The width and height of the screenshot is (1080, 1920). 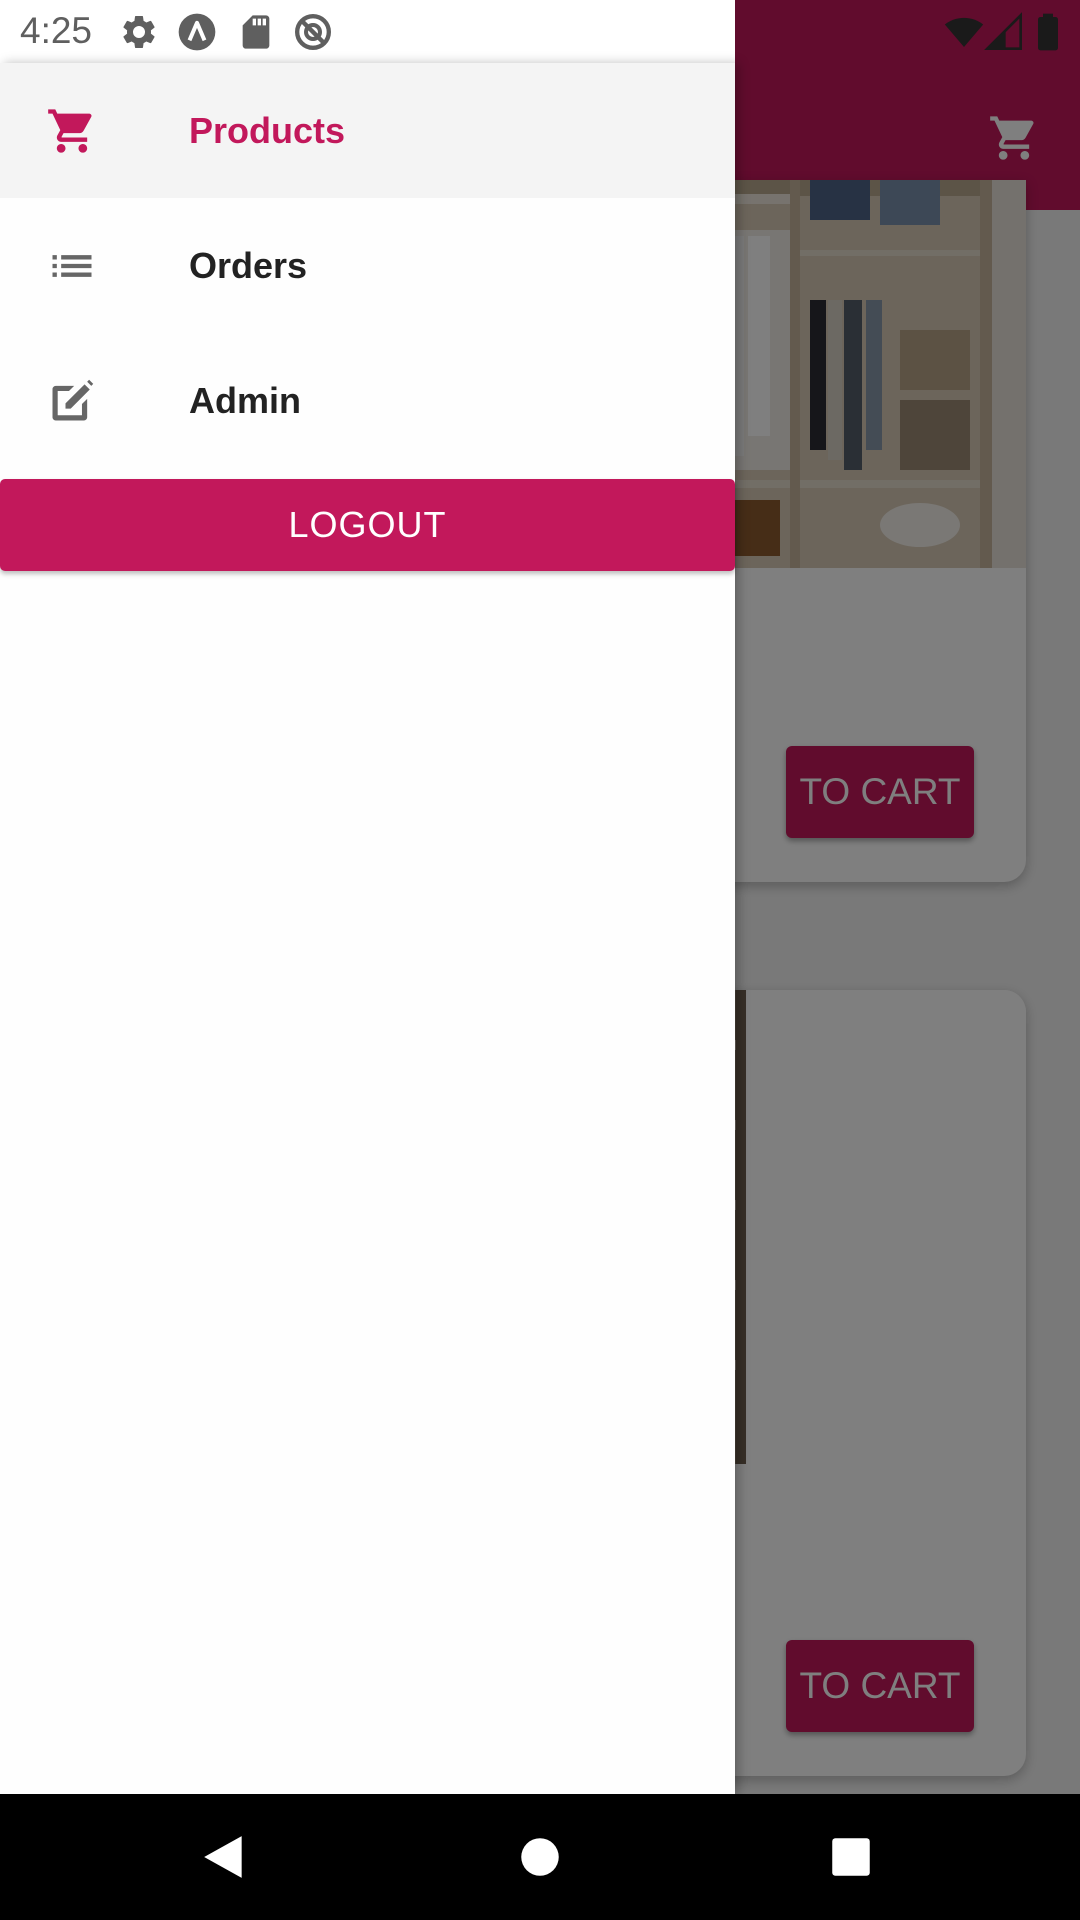 What do you see at coordinates (367, 130) in the screenshot?
I see `drawer-item-products: Products` at bounding box center [367, 130].